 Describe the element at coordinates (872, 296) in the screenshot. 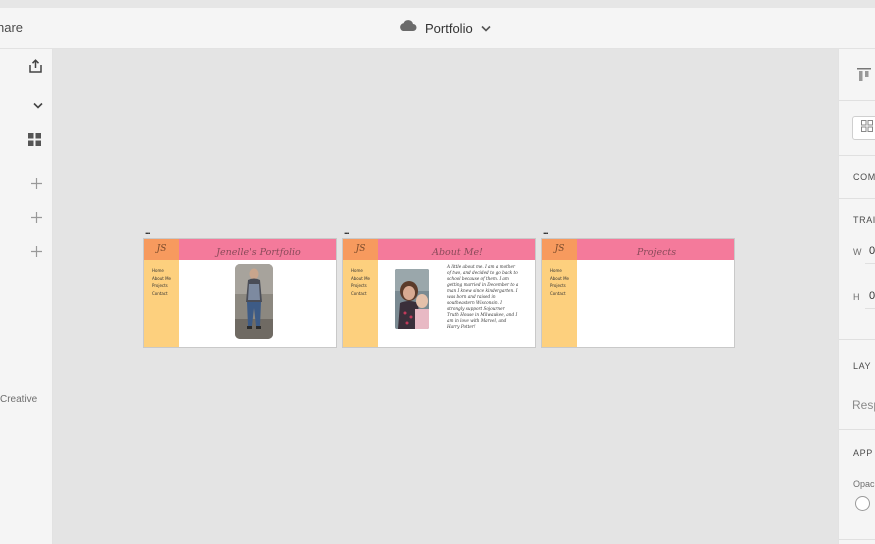

I see `height-field: 0` at that location.